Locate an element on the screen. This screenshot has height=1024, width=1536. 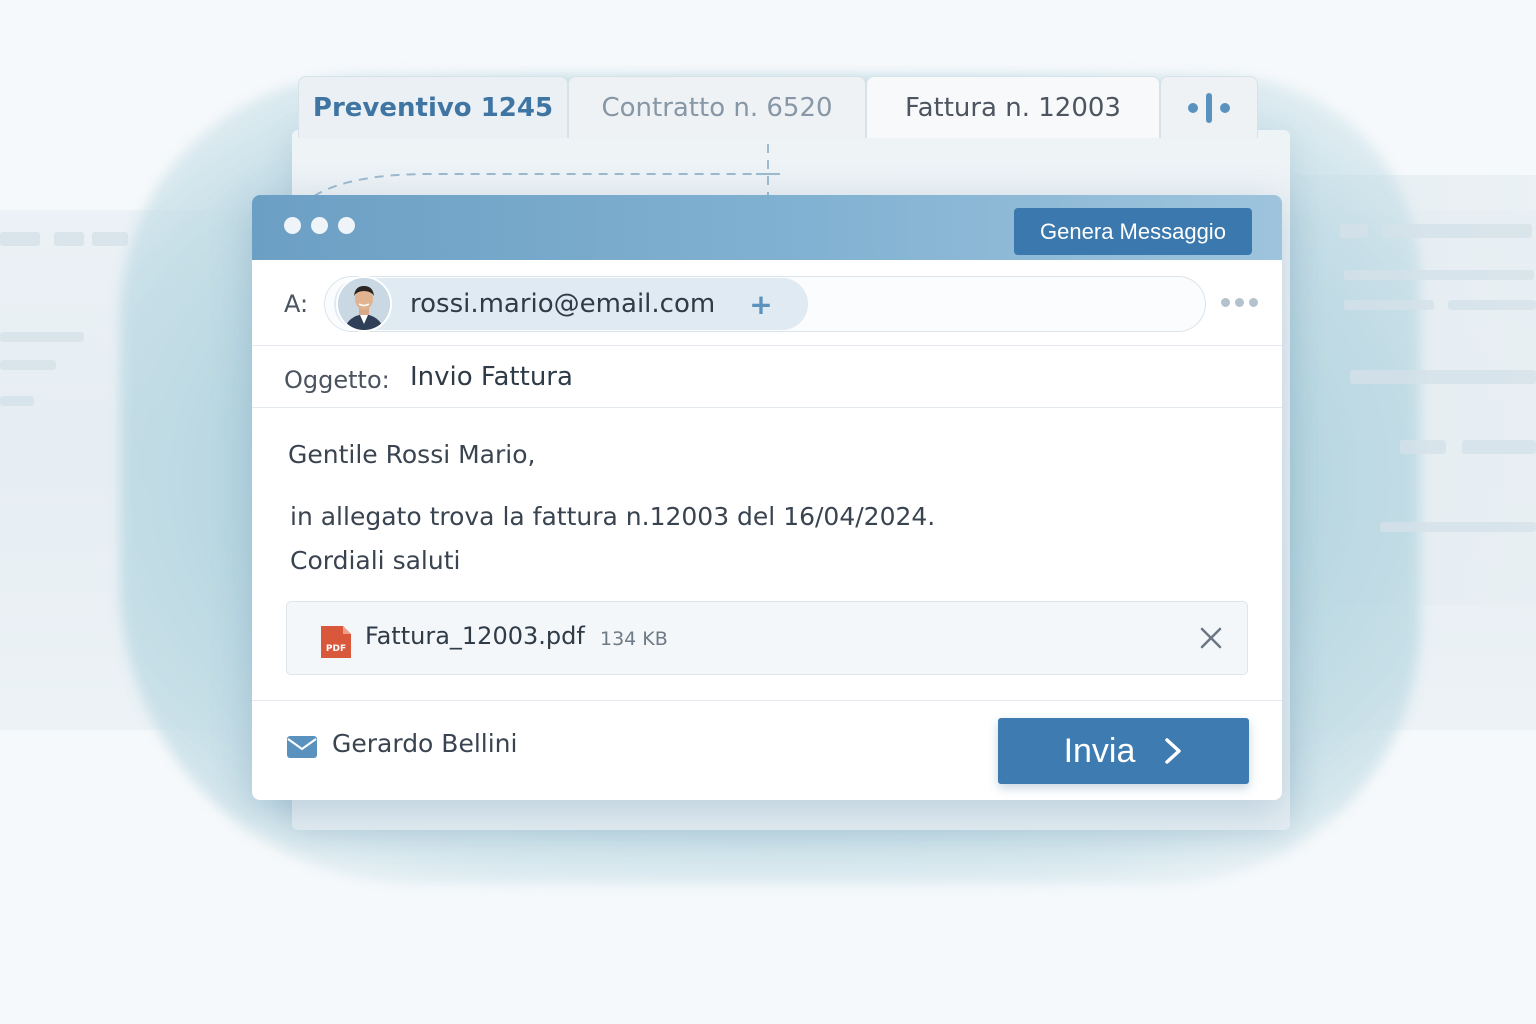
more-dots-icon is located at coordinates (1239, 302).